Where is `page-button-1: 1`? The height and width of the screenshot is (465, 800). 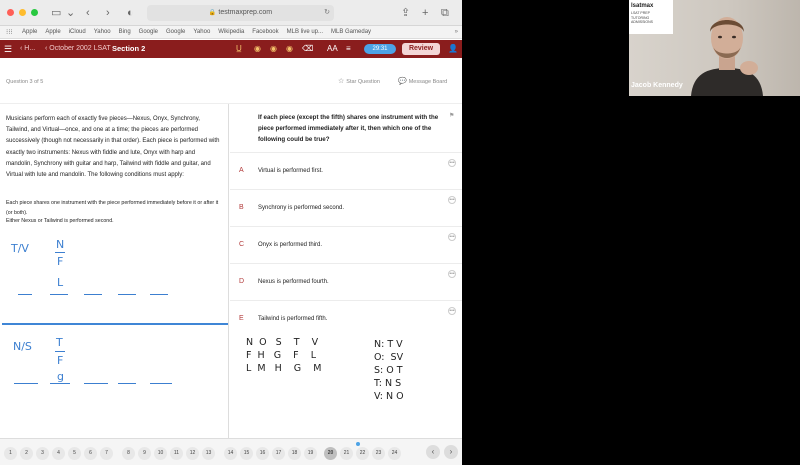
page-button-1: 1 is located at coordinates (10, 453).